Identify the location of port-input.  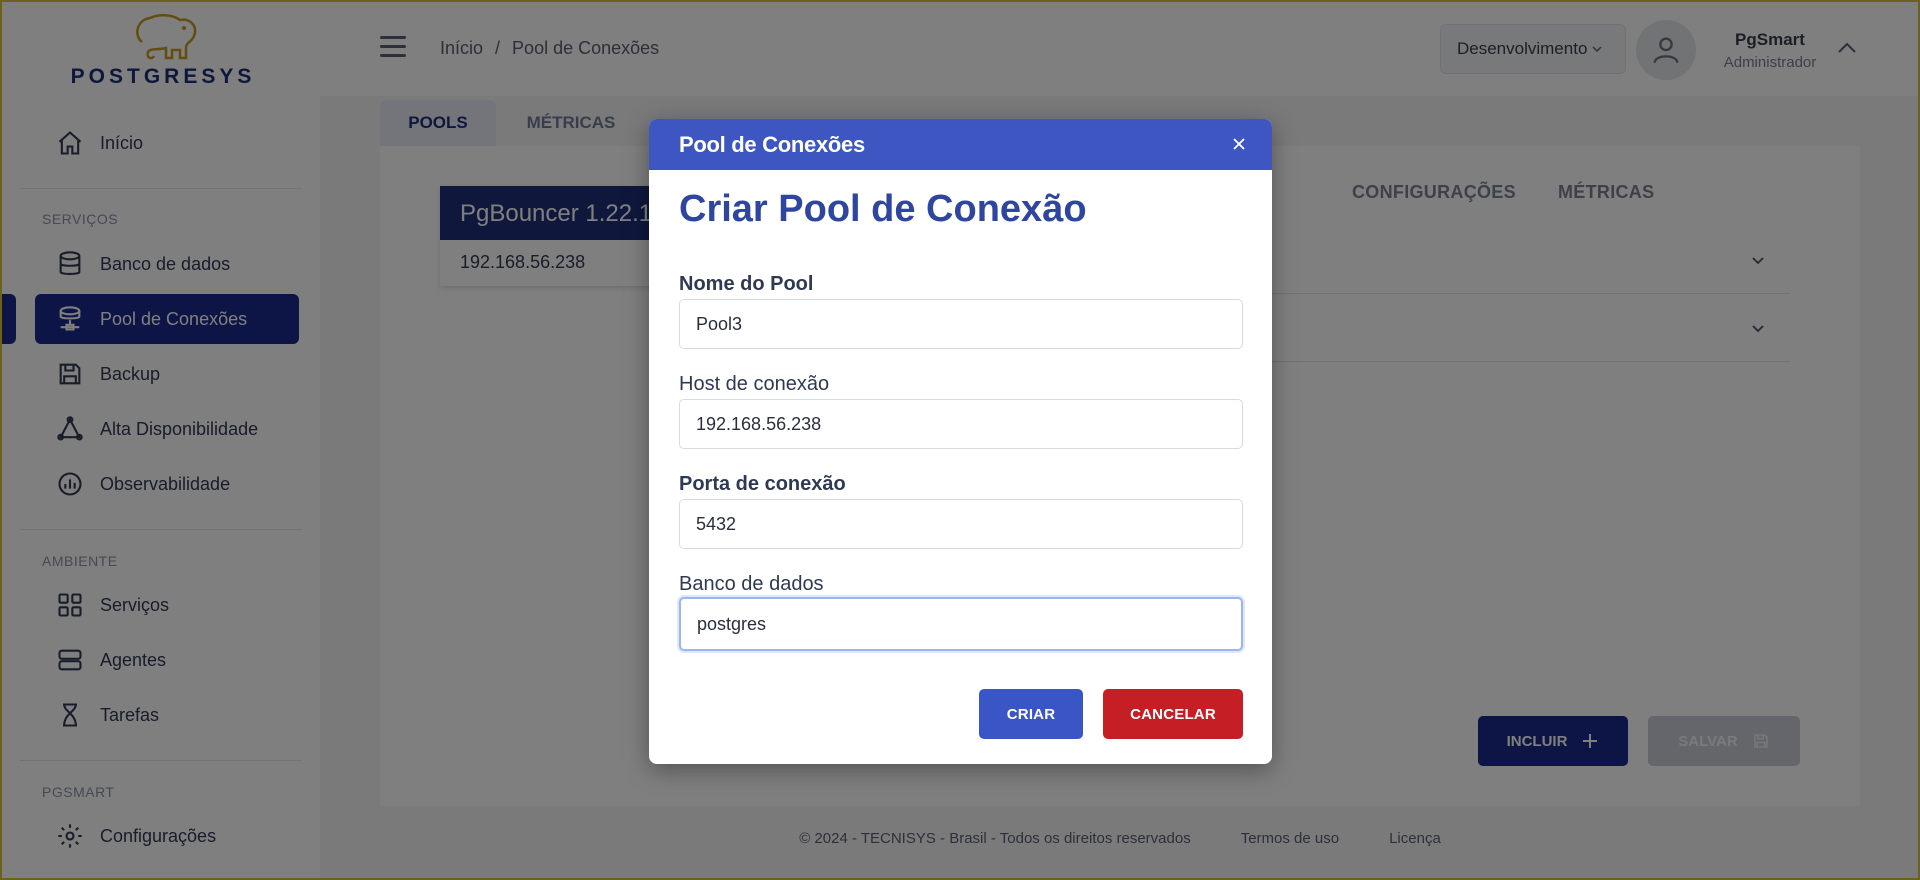
(961, 524).